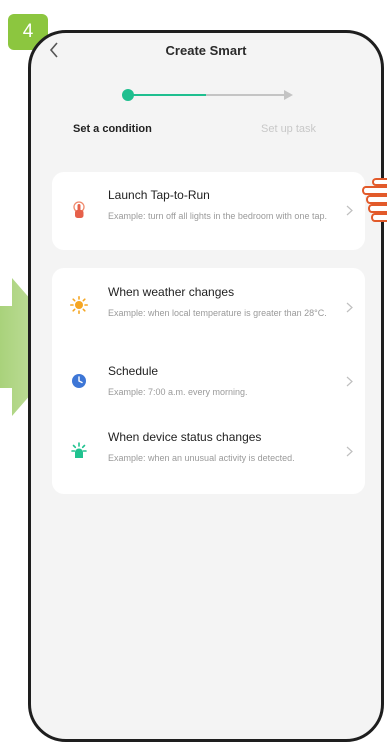  What do you see at coordinates (206, 50) in the screenshot?
I see `page-title: Create Smart` at bounding box center [206, 50].